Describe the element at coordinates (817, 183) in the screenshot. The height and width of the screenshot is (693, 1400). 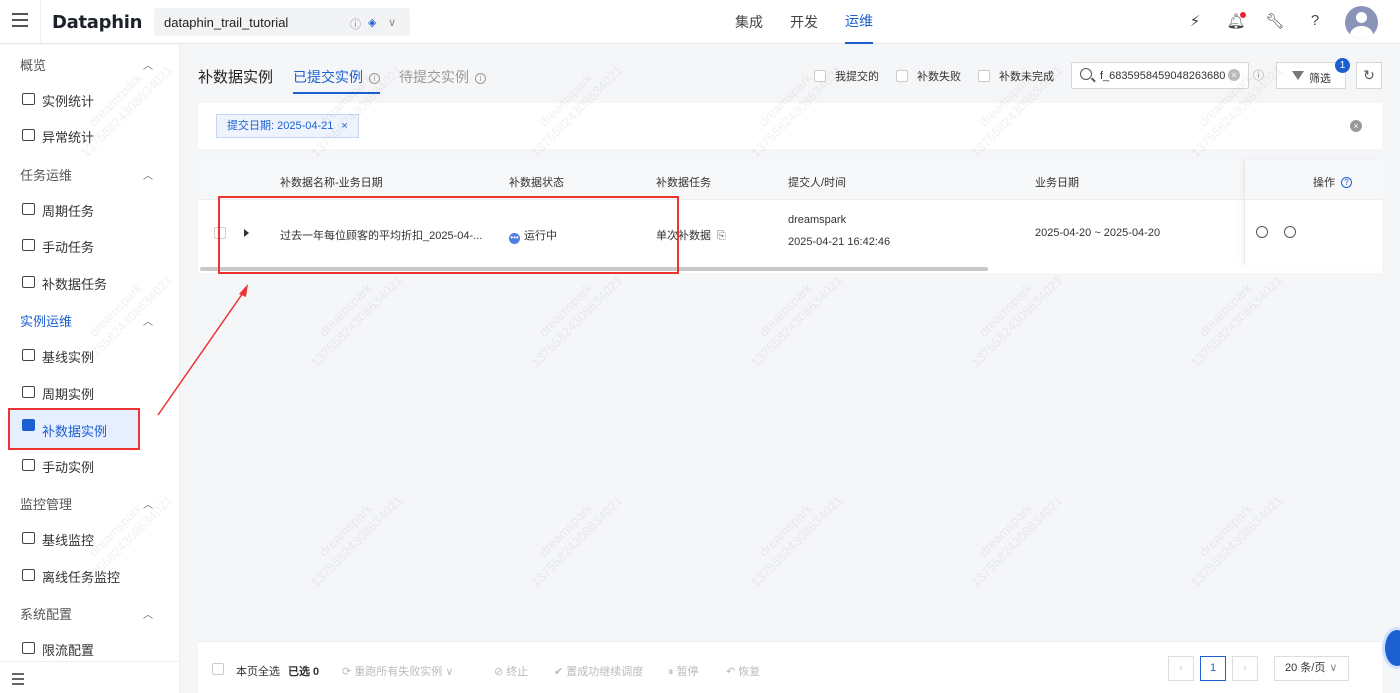
I see `col-header-submitter: 提交人/时间` at that location.